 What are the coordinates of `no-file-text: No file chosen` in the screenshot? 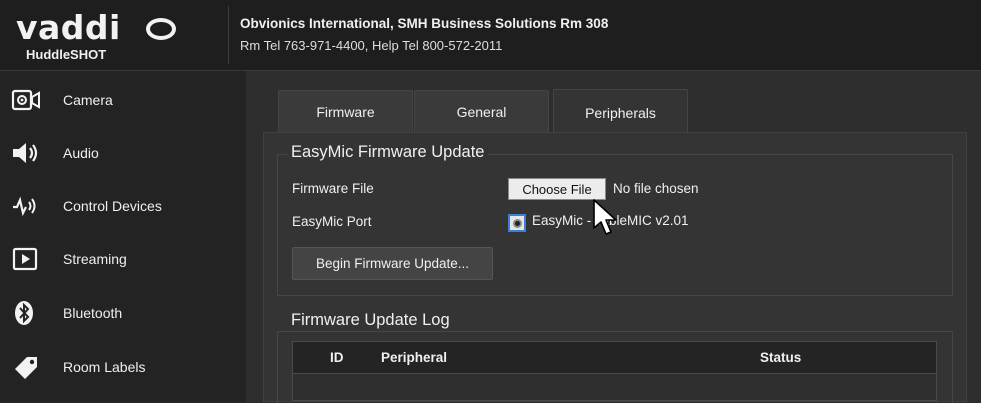 It's located at (656, 188).